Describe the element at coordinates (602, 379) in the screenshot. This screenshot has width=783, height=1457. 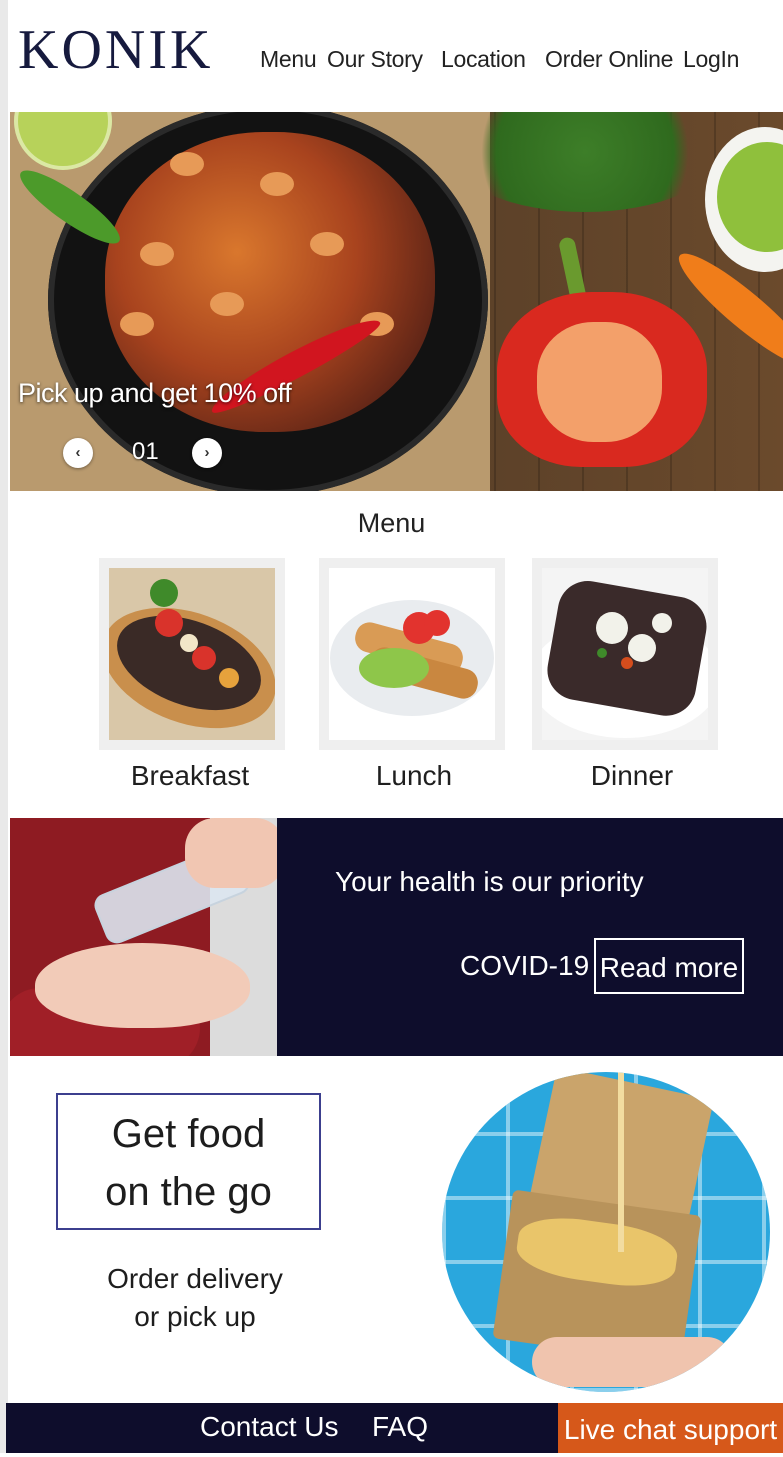
I see `red-pepper-image` at that location.